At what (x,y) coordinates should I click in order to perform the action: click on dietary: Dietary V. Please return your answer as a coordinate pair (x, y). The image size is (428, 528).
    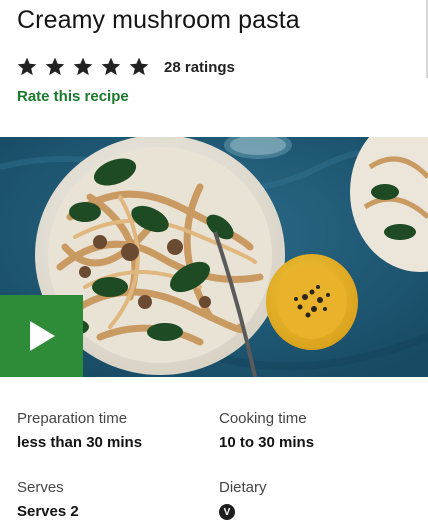
    Looking at the image, I should click on (314, 499).